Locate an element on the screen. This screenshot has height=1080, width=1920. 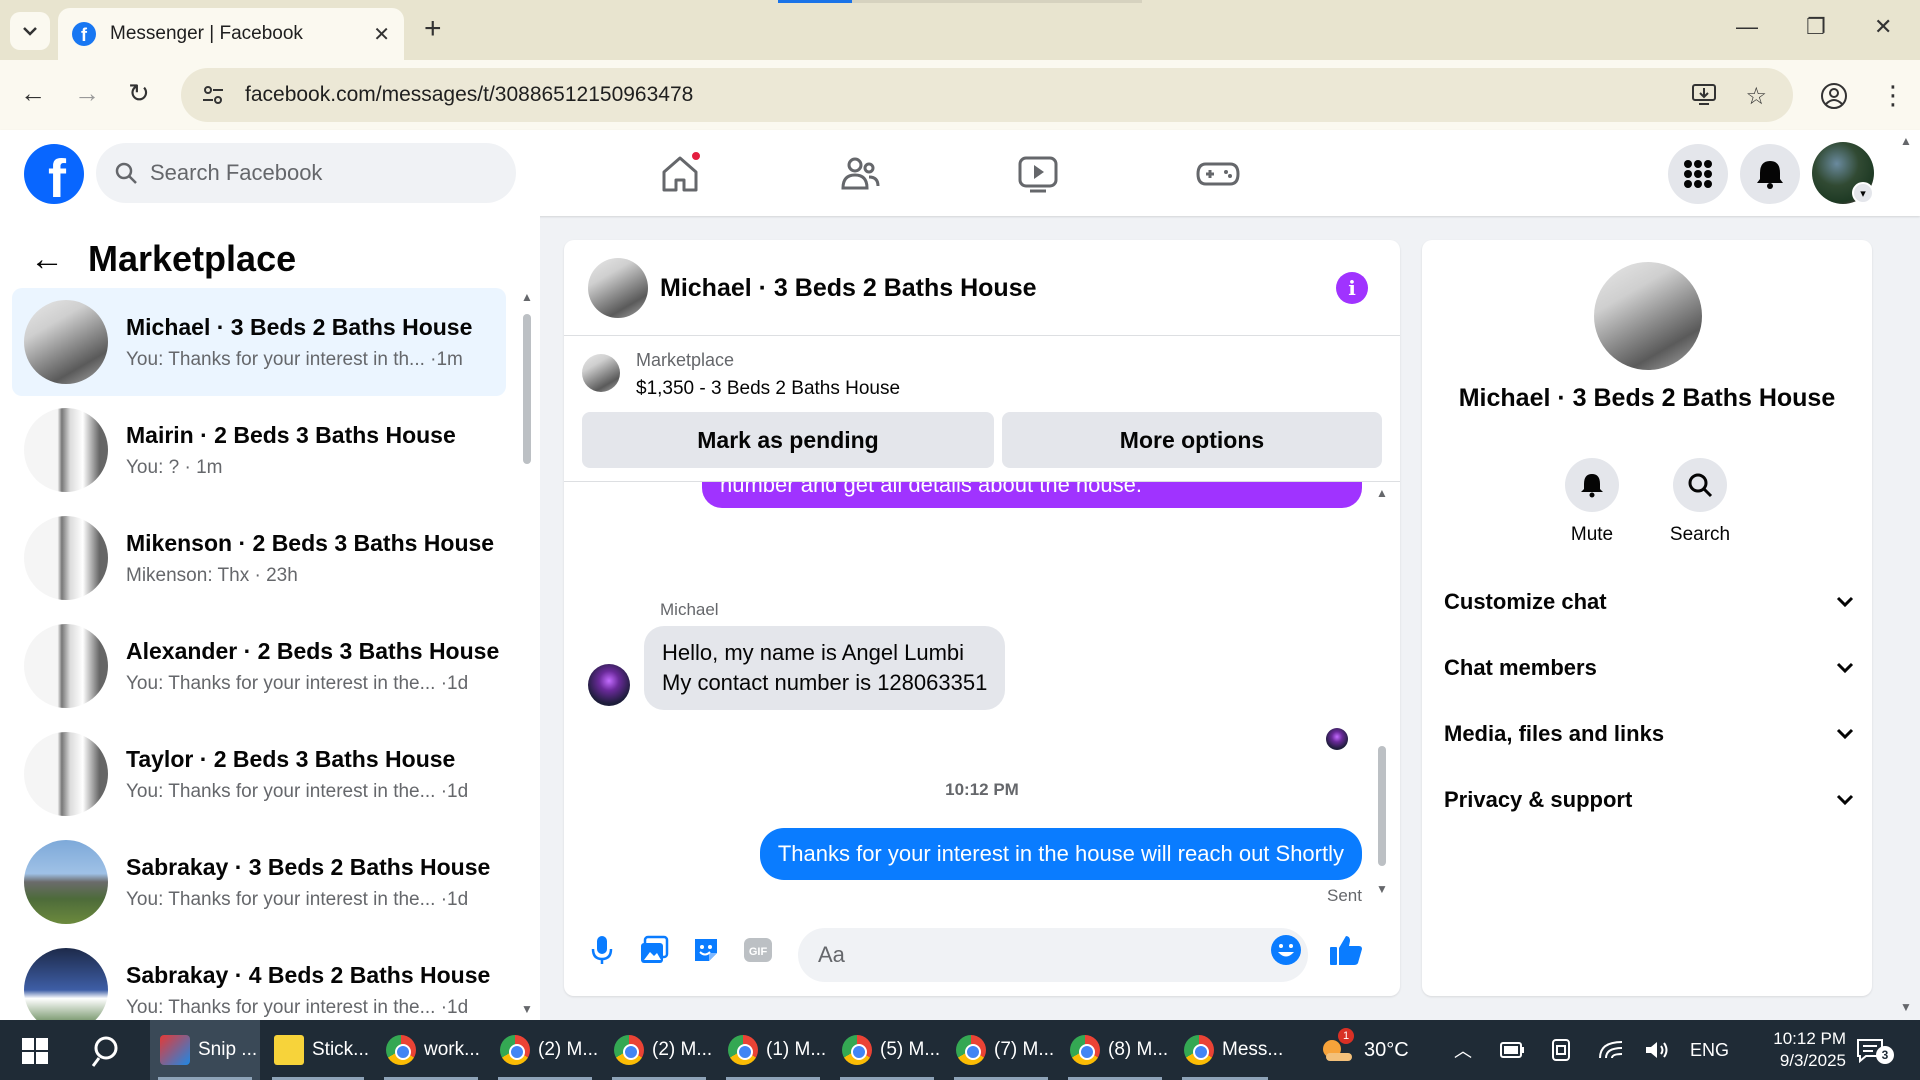
show-hidden-icons-icon: ︿ is located at coordinates (1463, 1050).